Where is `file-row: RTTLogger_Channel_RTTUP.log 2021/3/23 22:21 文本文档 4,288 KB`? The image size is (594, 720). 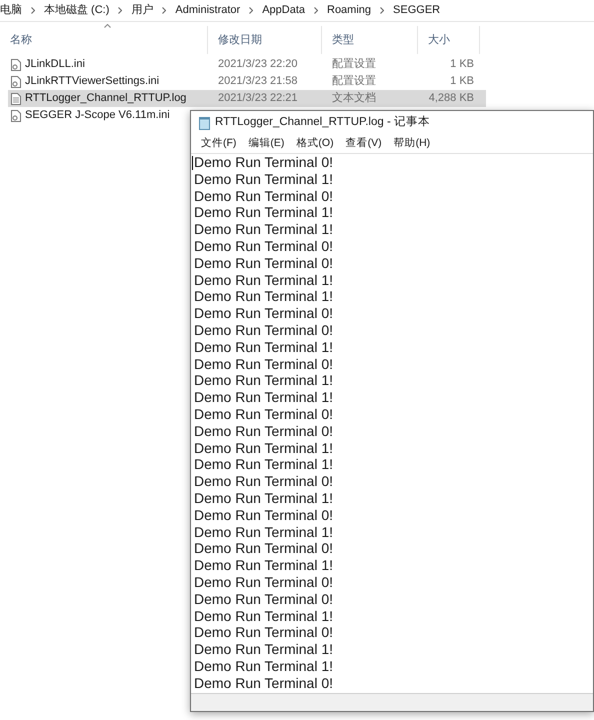
file-row: RTTLogger_Channel_RTTUP.log 2021/3/23 22:21 文本文档 4,288 KB is located at coordinates (247, 98).